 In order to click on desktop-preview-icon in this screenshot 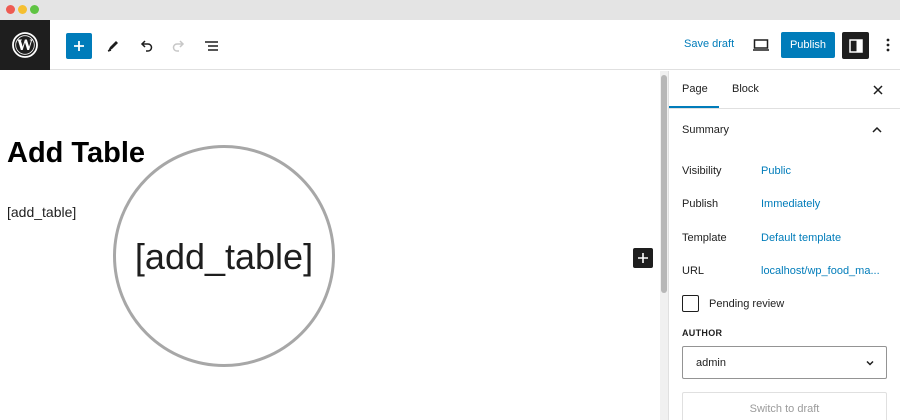, I will do `click(761, 45)`.